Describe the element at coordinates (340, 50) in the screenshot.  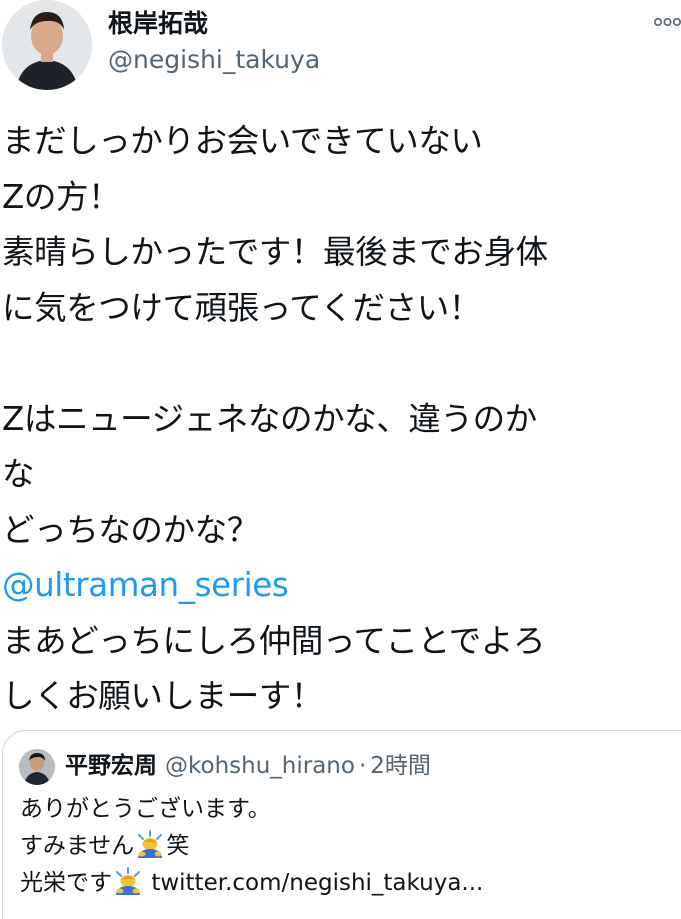
I see `tweet-header: 根岸拓哉 @negishi_takuya` at that location.